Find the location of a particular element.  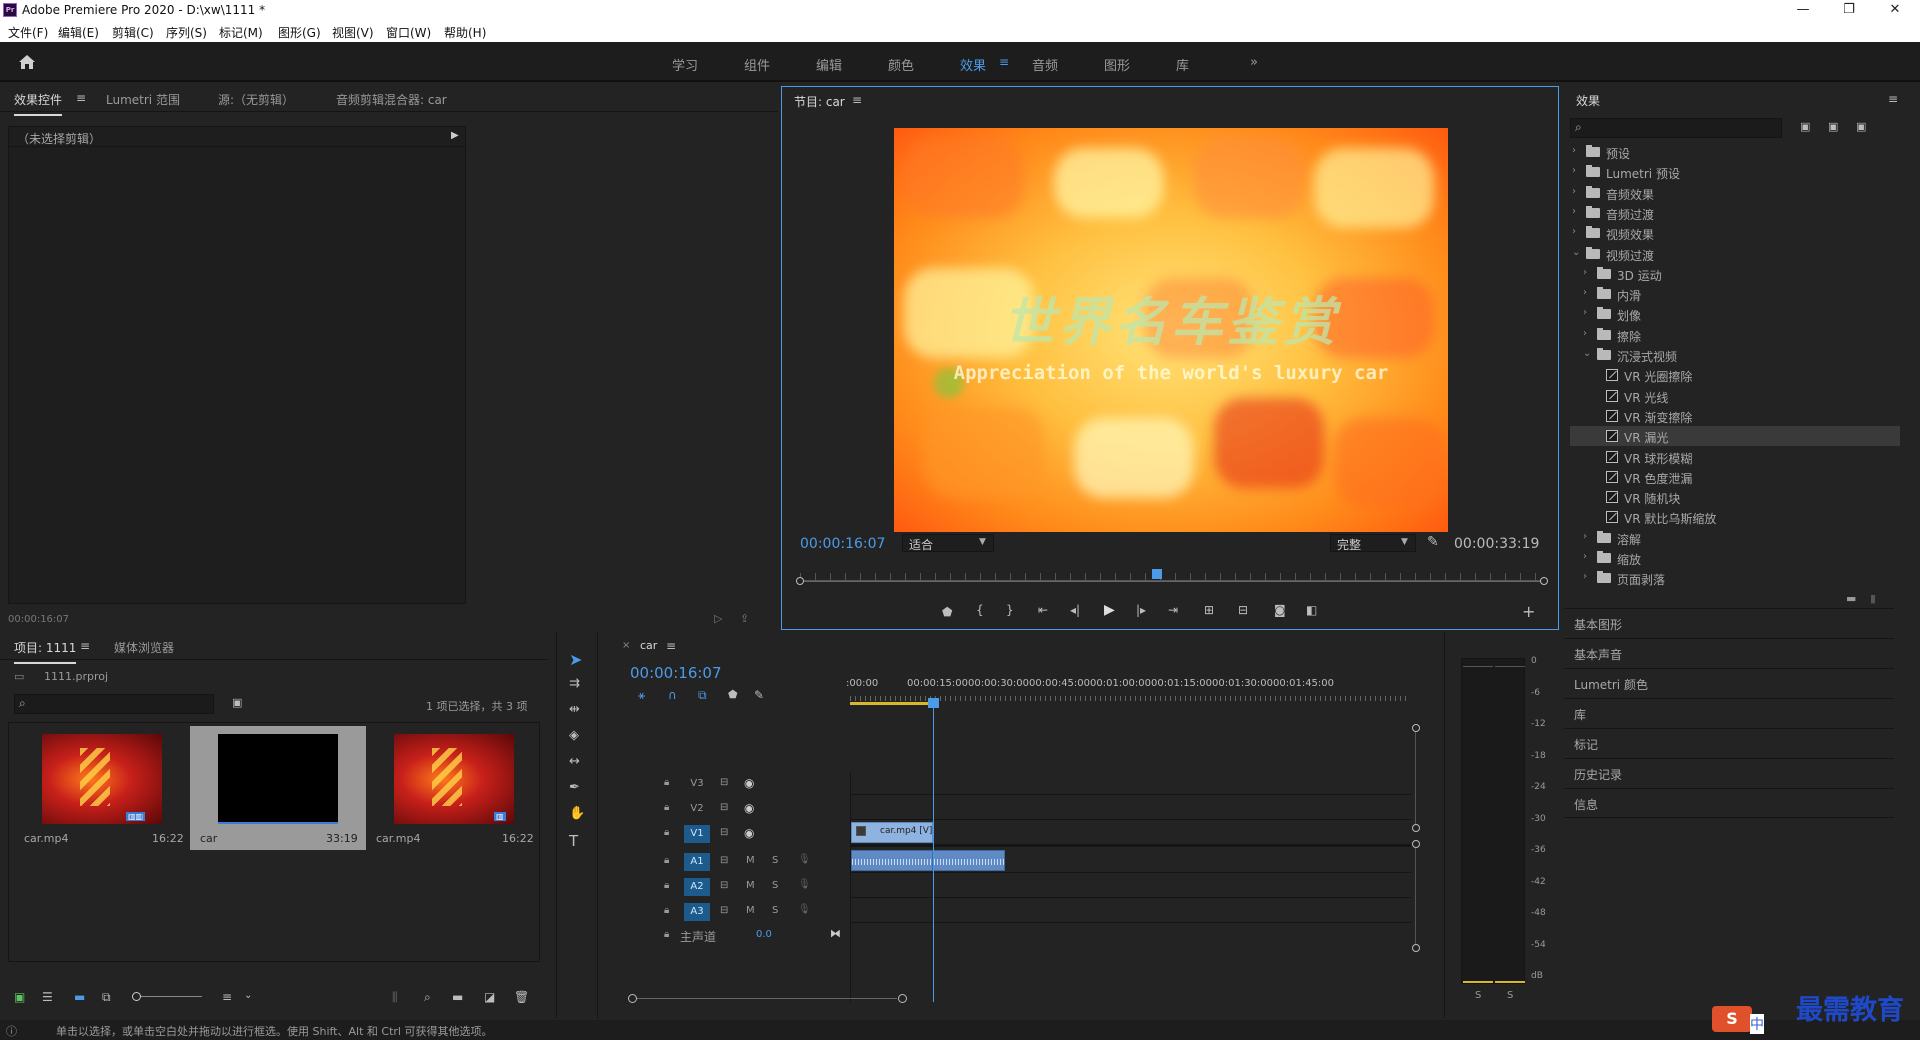

menu-window: 窗口(W) is located at coordinates (408, 32).